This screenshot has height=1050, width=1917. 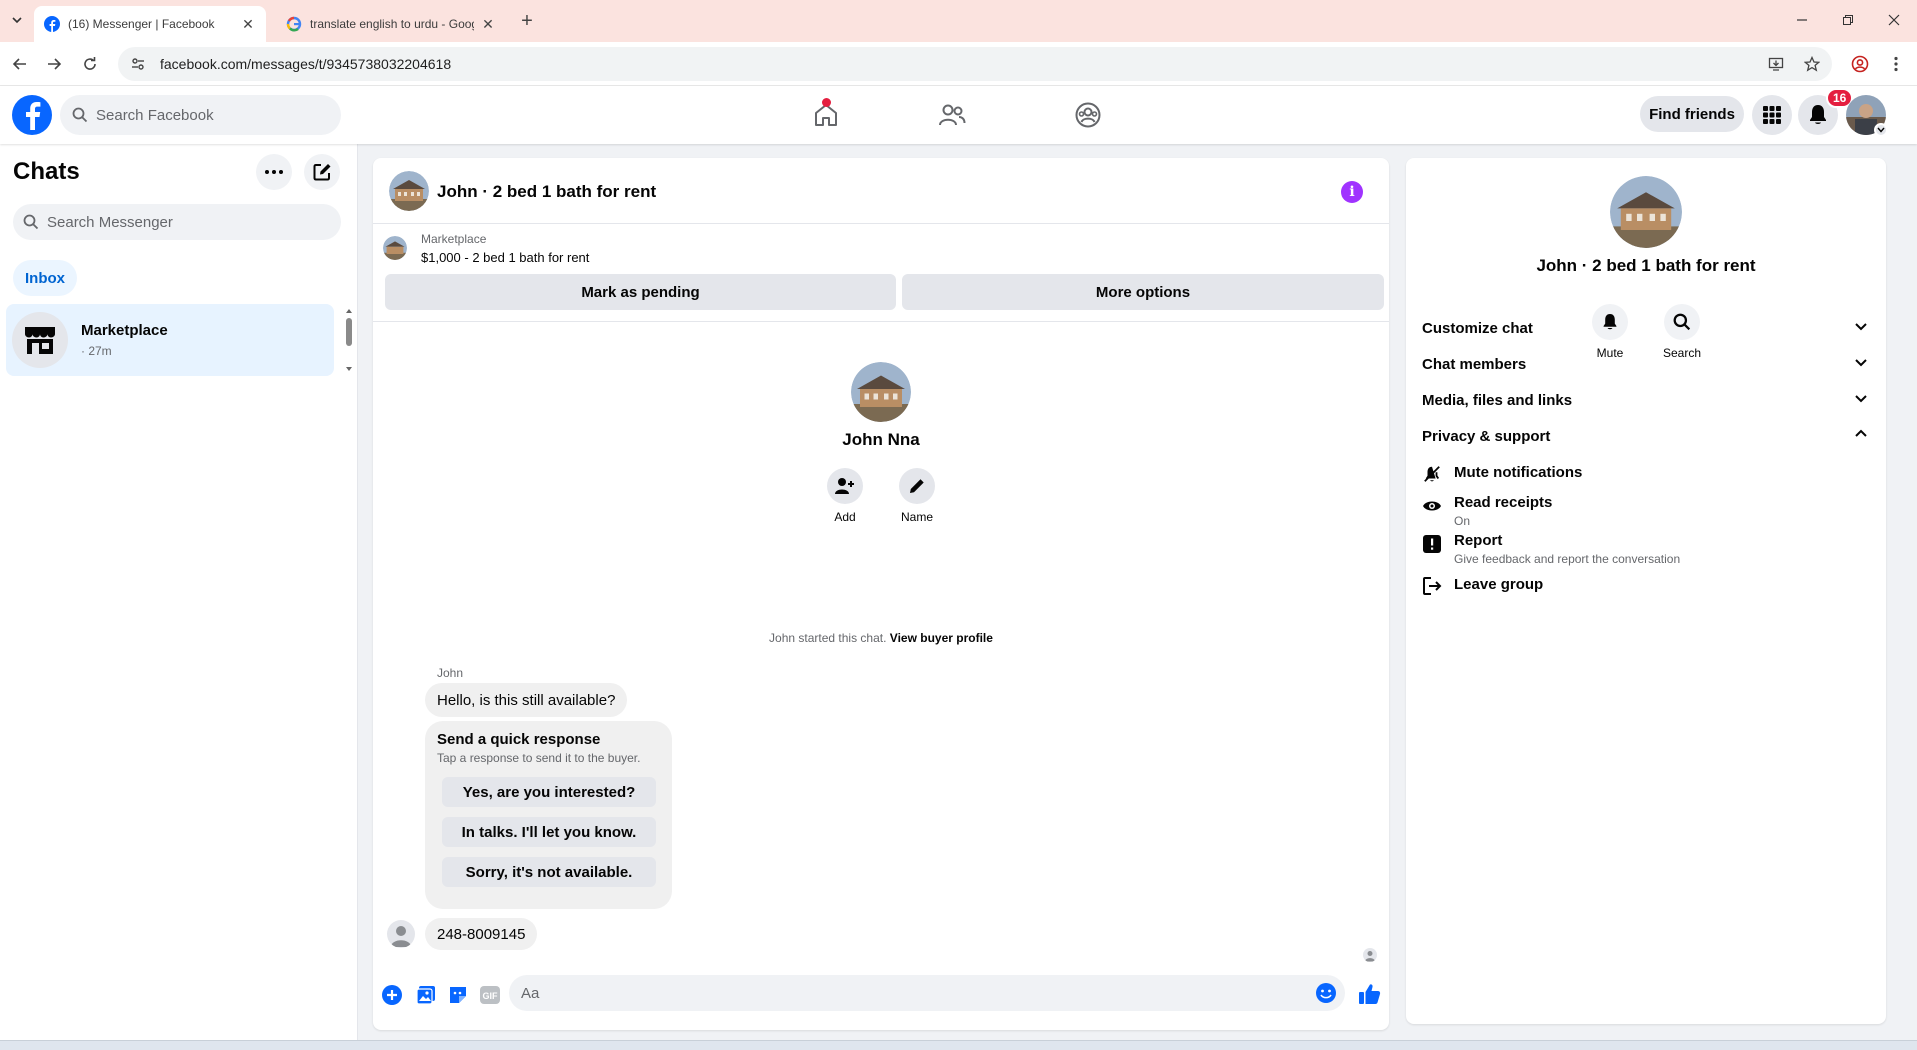 I want to click on close-window-icon, so click(x=1894, y=20).